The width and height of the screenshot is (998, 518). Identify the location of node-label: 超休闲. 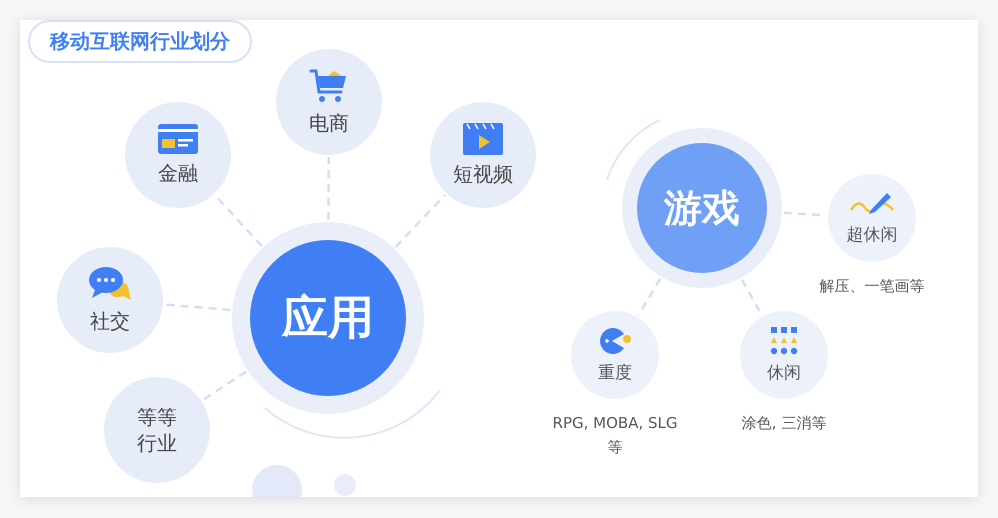
(872, 235).